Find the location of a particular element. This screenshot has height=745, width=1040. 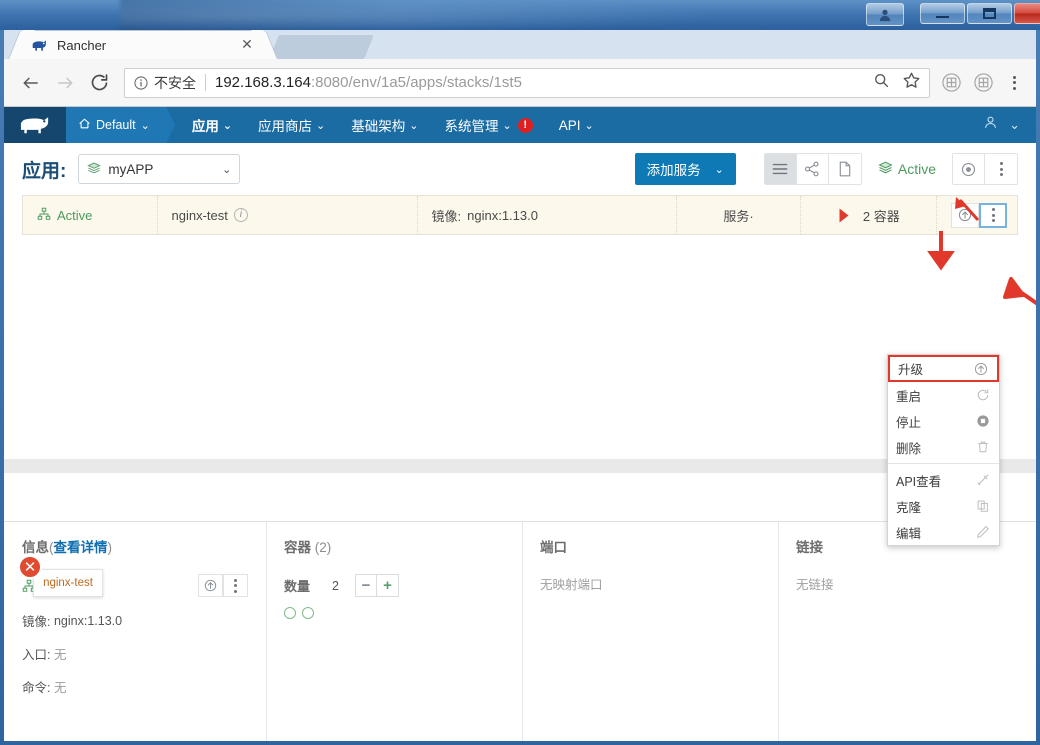

stack-dropdown: myAPP ⌄ is located at coordinates (159, 169).